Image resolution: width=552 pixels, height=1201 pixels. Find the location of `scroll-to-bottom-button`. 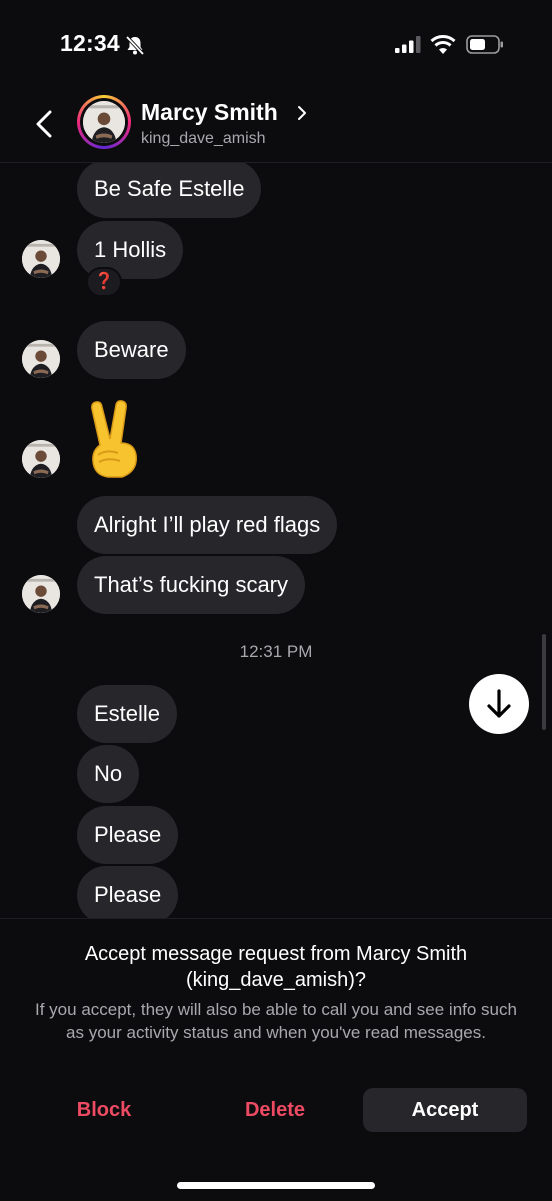

scroll-to-bottom-button is located at coordinates (499, 704).